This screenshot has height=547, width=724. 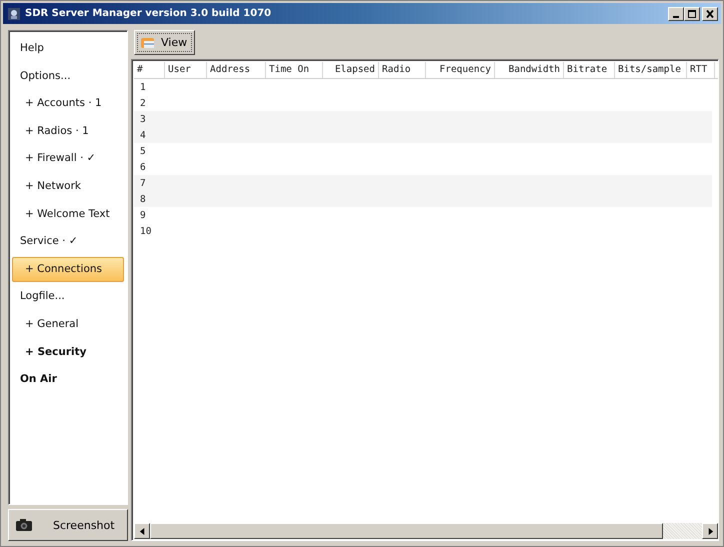 I want to click on row-number: 8, so click(x=142, y=199).